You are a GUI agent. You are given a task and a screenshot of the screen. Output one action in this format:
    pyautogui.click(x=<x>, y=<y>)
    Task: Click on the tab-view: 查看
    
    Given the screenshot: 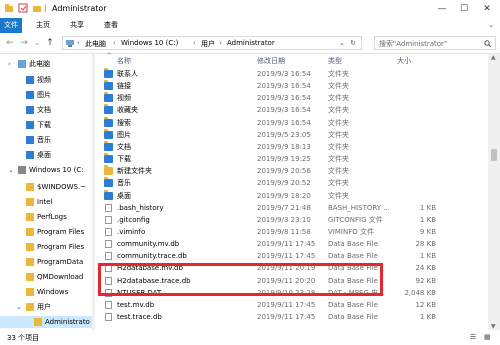 What is the action you would take?
    pyautogui.click(x=111, y=25)
    